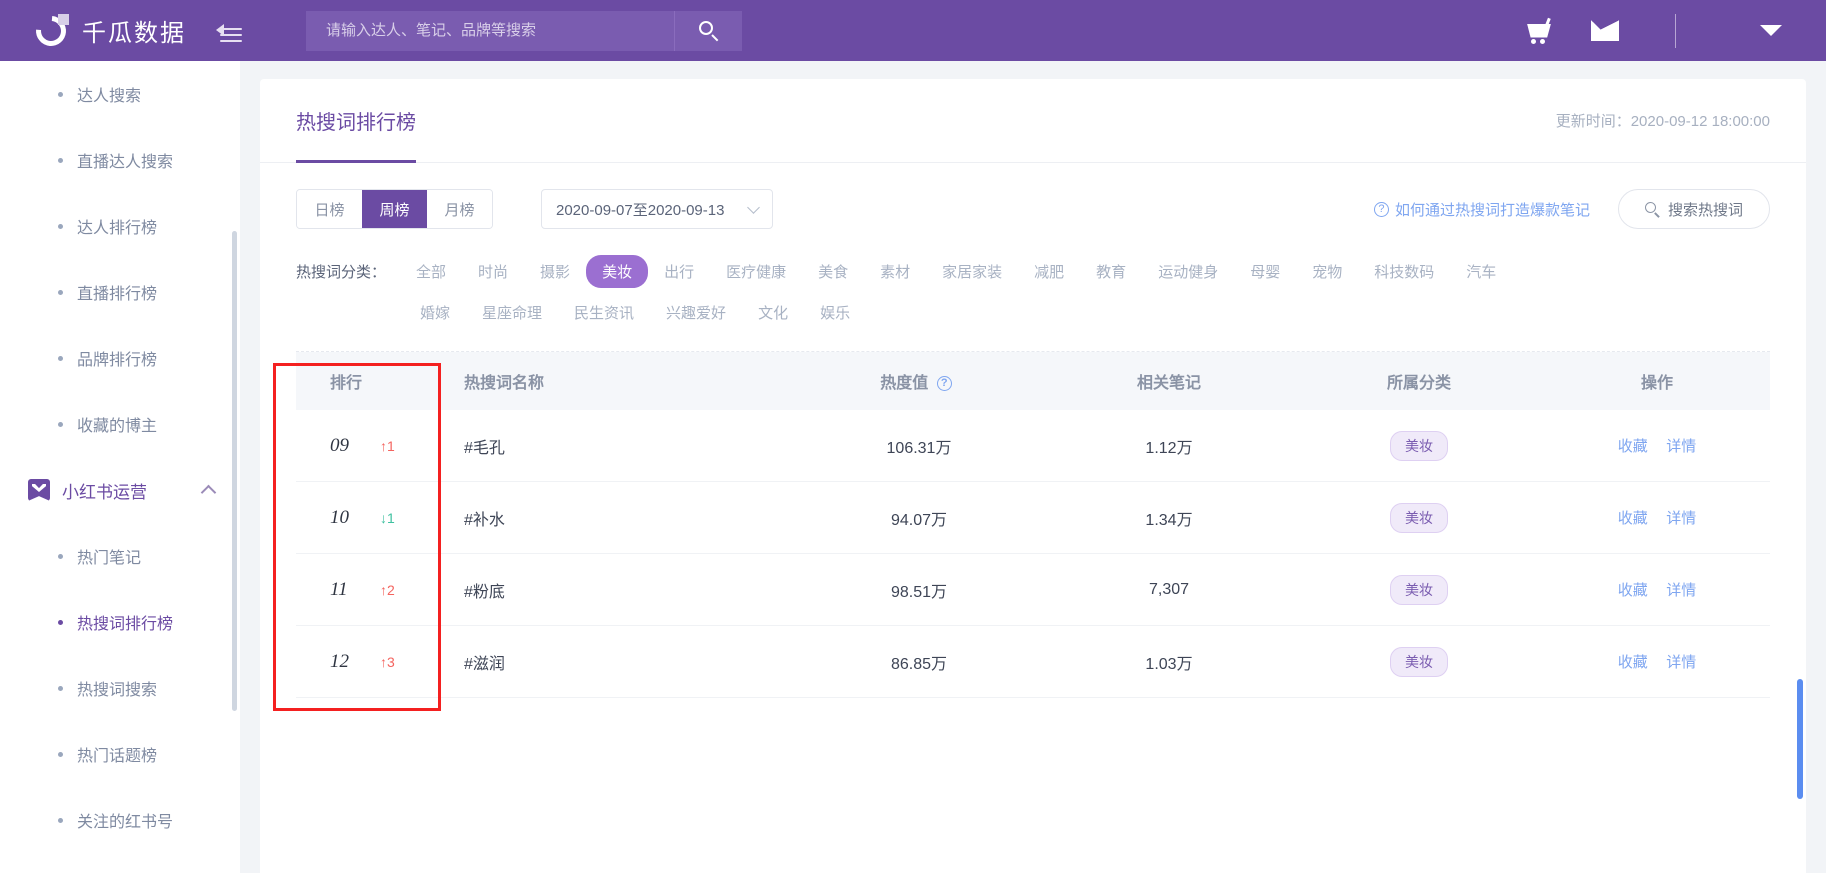 The height and width of the screenshot is (873, 1826). I want to click on sidebar-item-live-ranking: 直播排行榜, so click(120, 292).